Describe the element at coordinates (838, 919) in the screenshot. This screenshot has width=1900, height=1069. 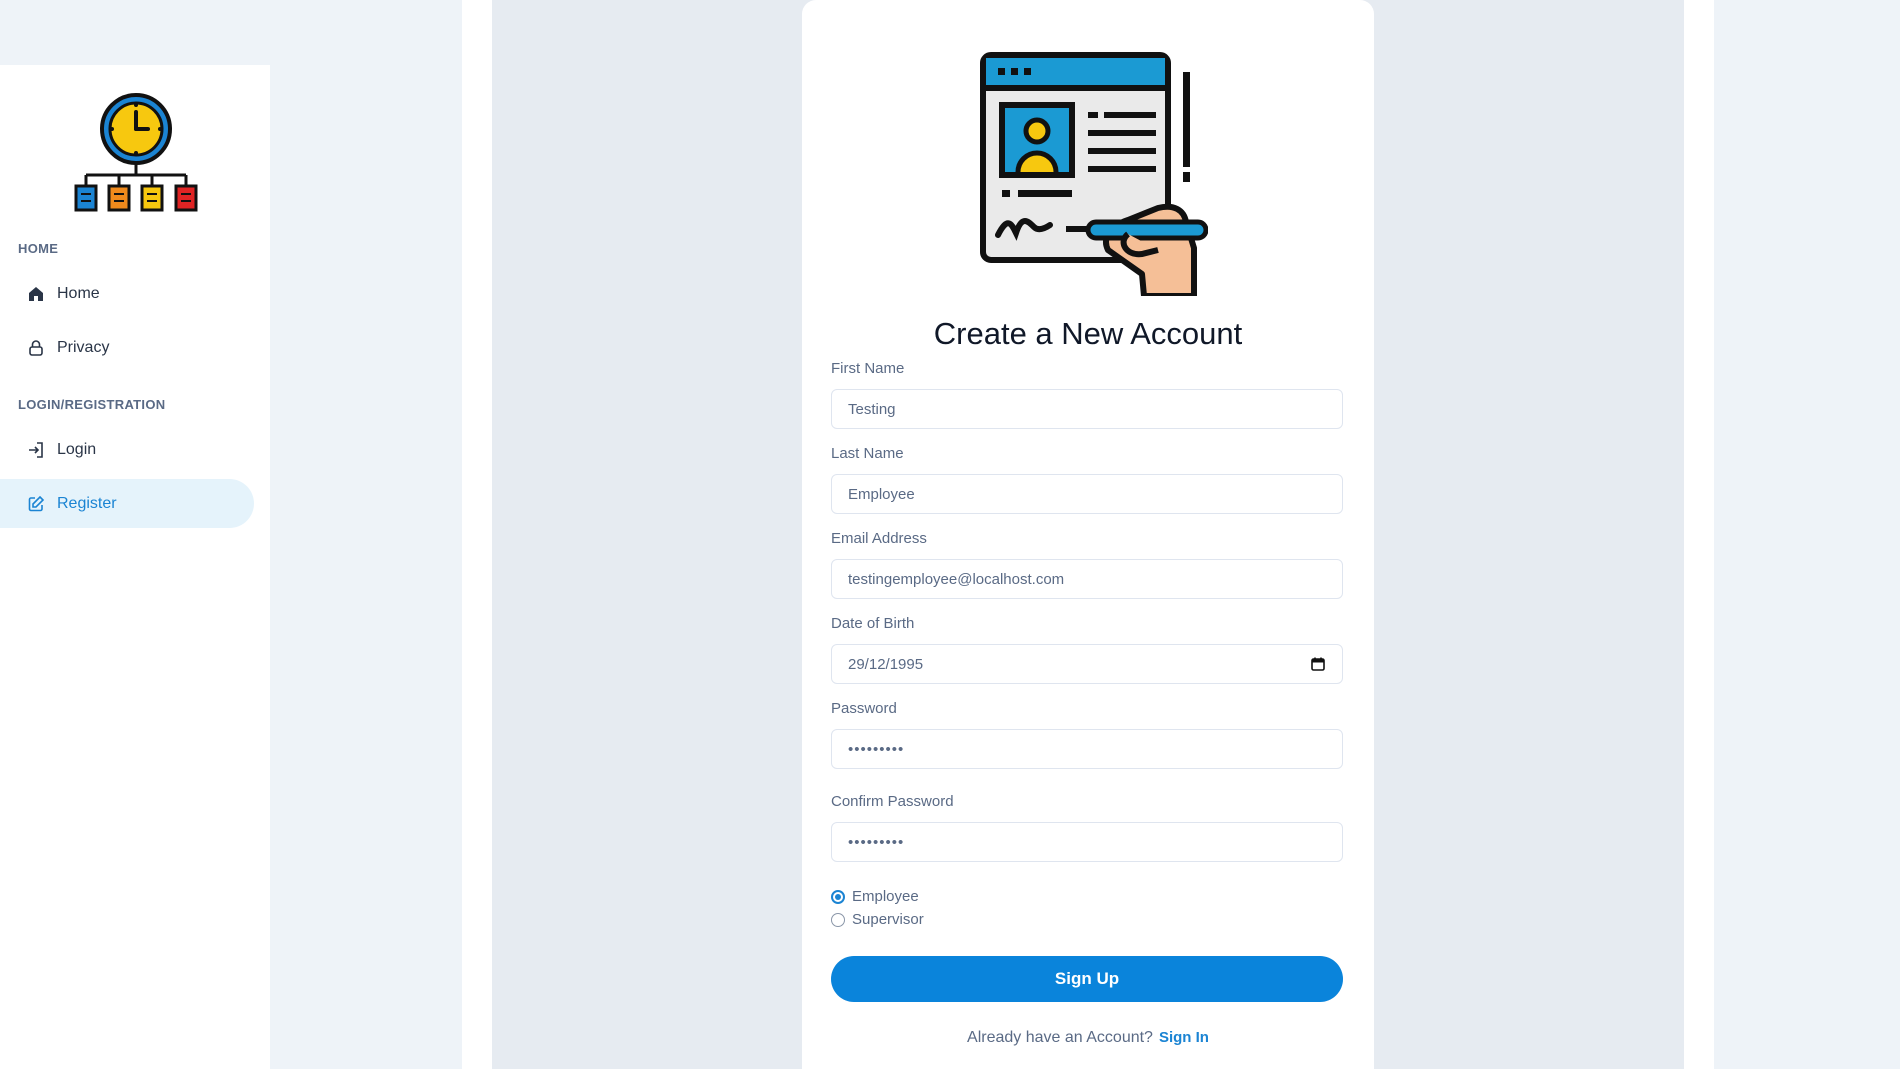
I see `radio-button` at that location.